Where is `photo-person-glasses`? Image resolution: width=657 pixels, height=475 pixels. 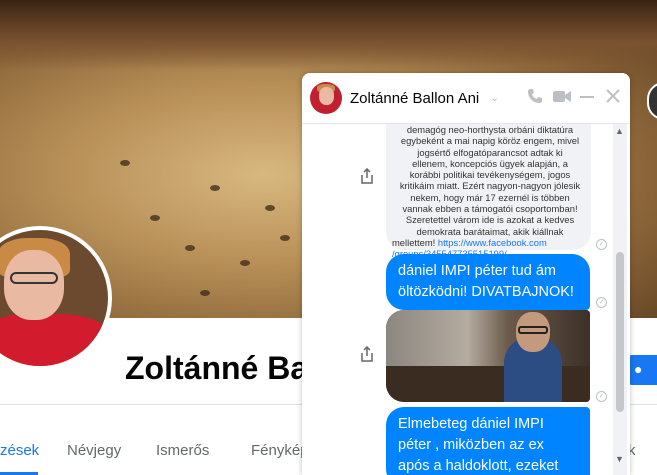 photo-person-glasses is located at coordinates (533, 330).